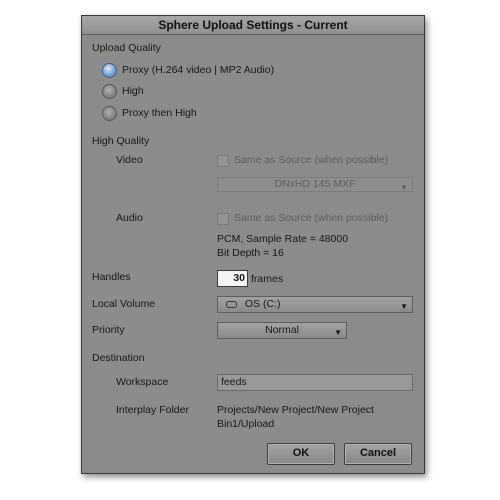 This screenshot has width=500, height=500. Describe the element at coordinates (124, 304) in the screenshot. I see `local-volume-label: Local Volume` at that location.